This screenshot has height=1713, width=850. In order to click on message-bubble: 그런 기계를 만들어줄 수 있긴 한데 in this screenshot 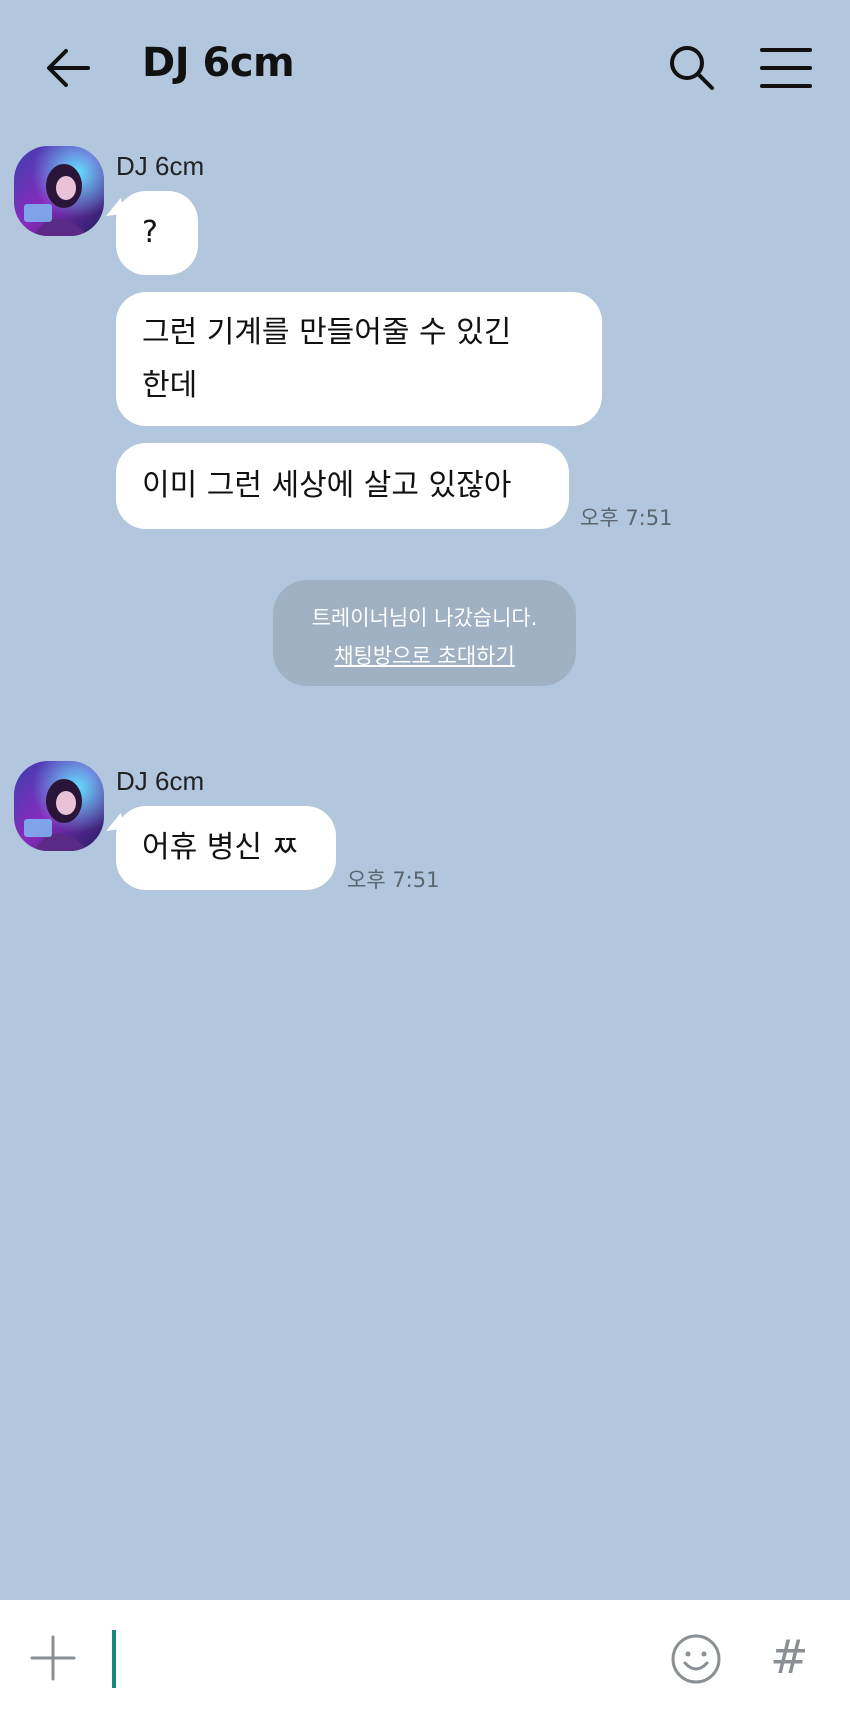, I will do `click(359, 359)`.